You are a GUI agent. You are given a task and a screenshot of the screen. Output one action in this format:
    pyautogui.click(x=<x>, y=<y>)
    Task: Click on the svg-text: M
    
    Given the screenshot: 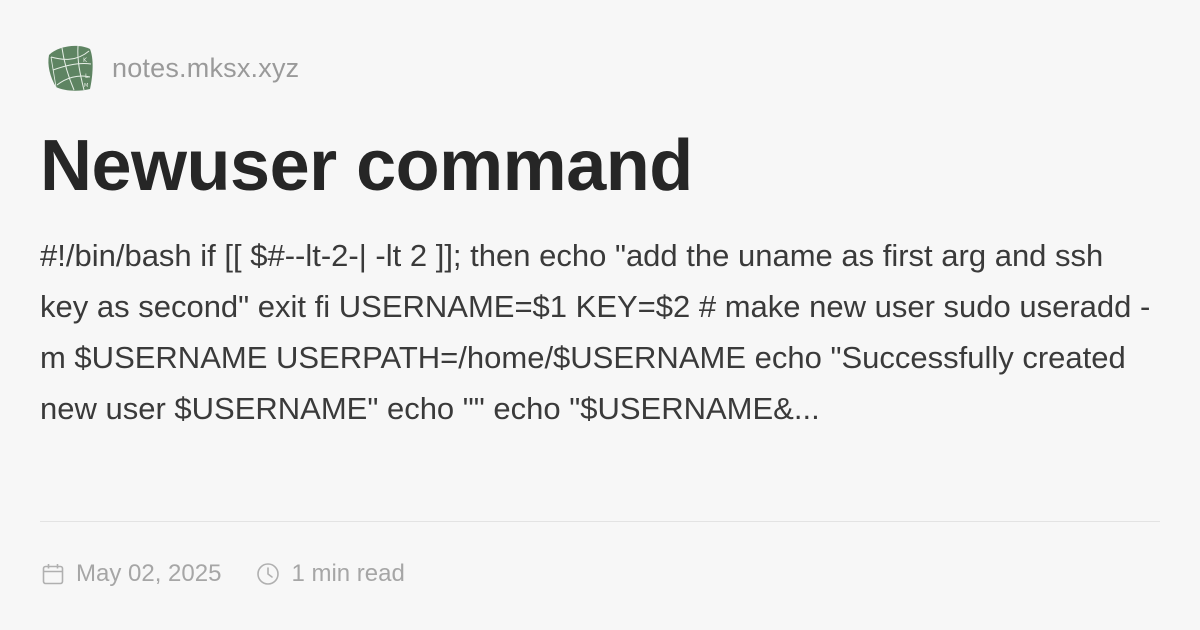 What is the action you would take?
    pyautogui.click(x=86, y=86)
    